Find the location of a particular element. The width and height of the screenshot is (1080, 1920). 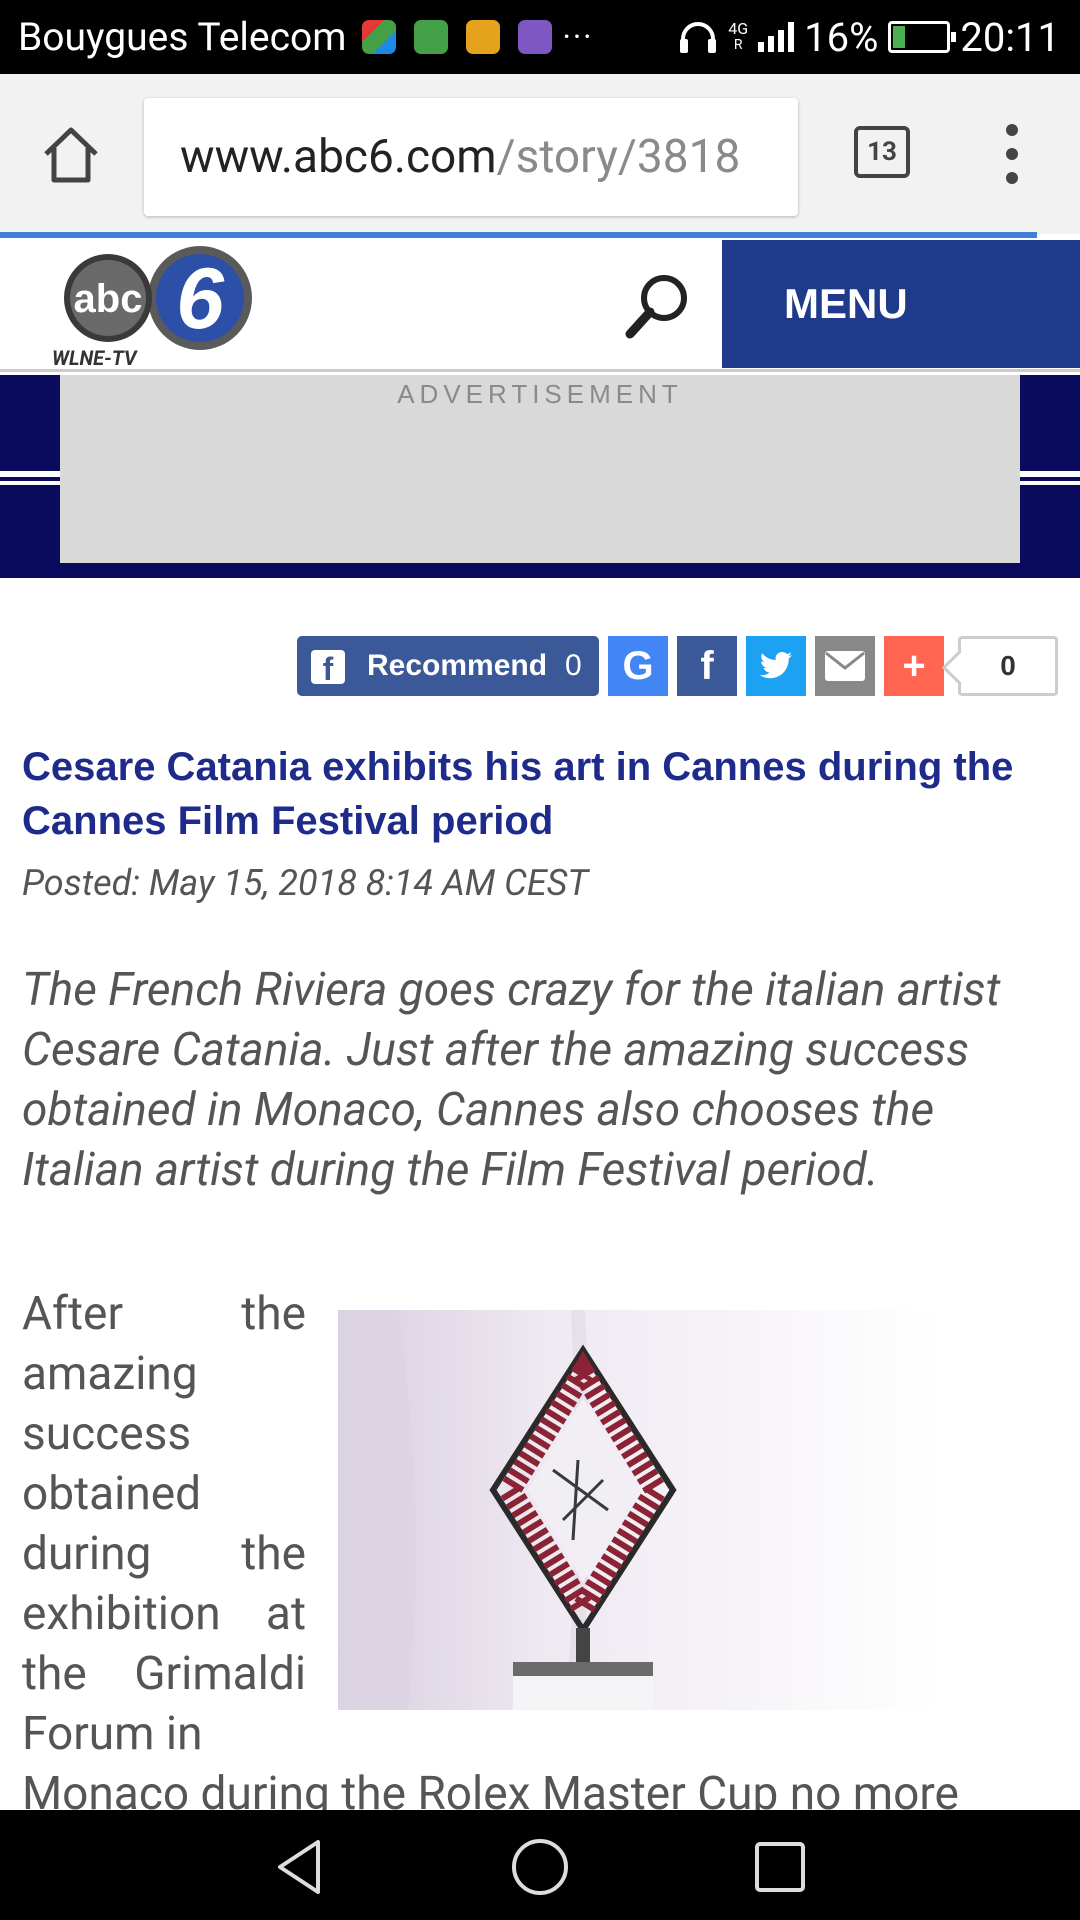

shopping-app-icon is located at coordinates (483, 37).